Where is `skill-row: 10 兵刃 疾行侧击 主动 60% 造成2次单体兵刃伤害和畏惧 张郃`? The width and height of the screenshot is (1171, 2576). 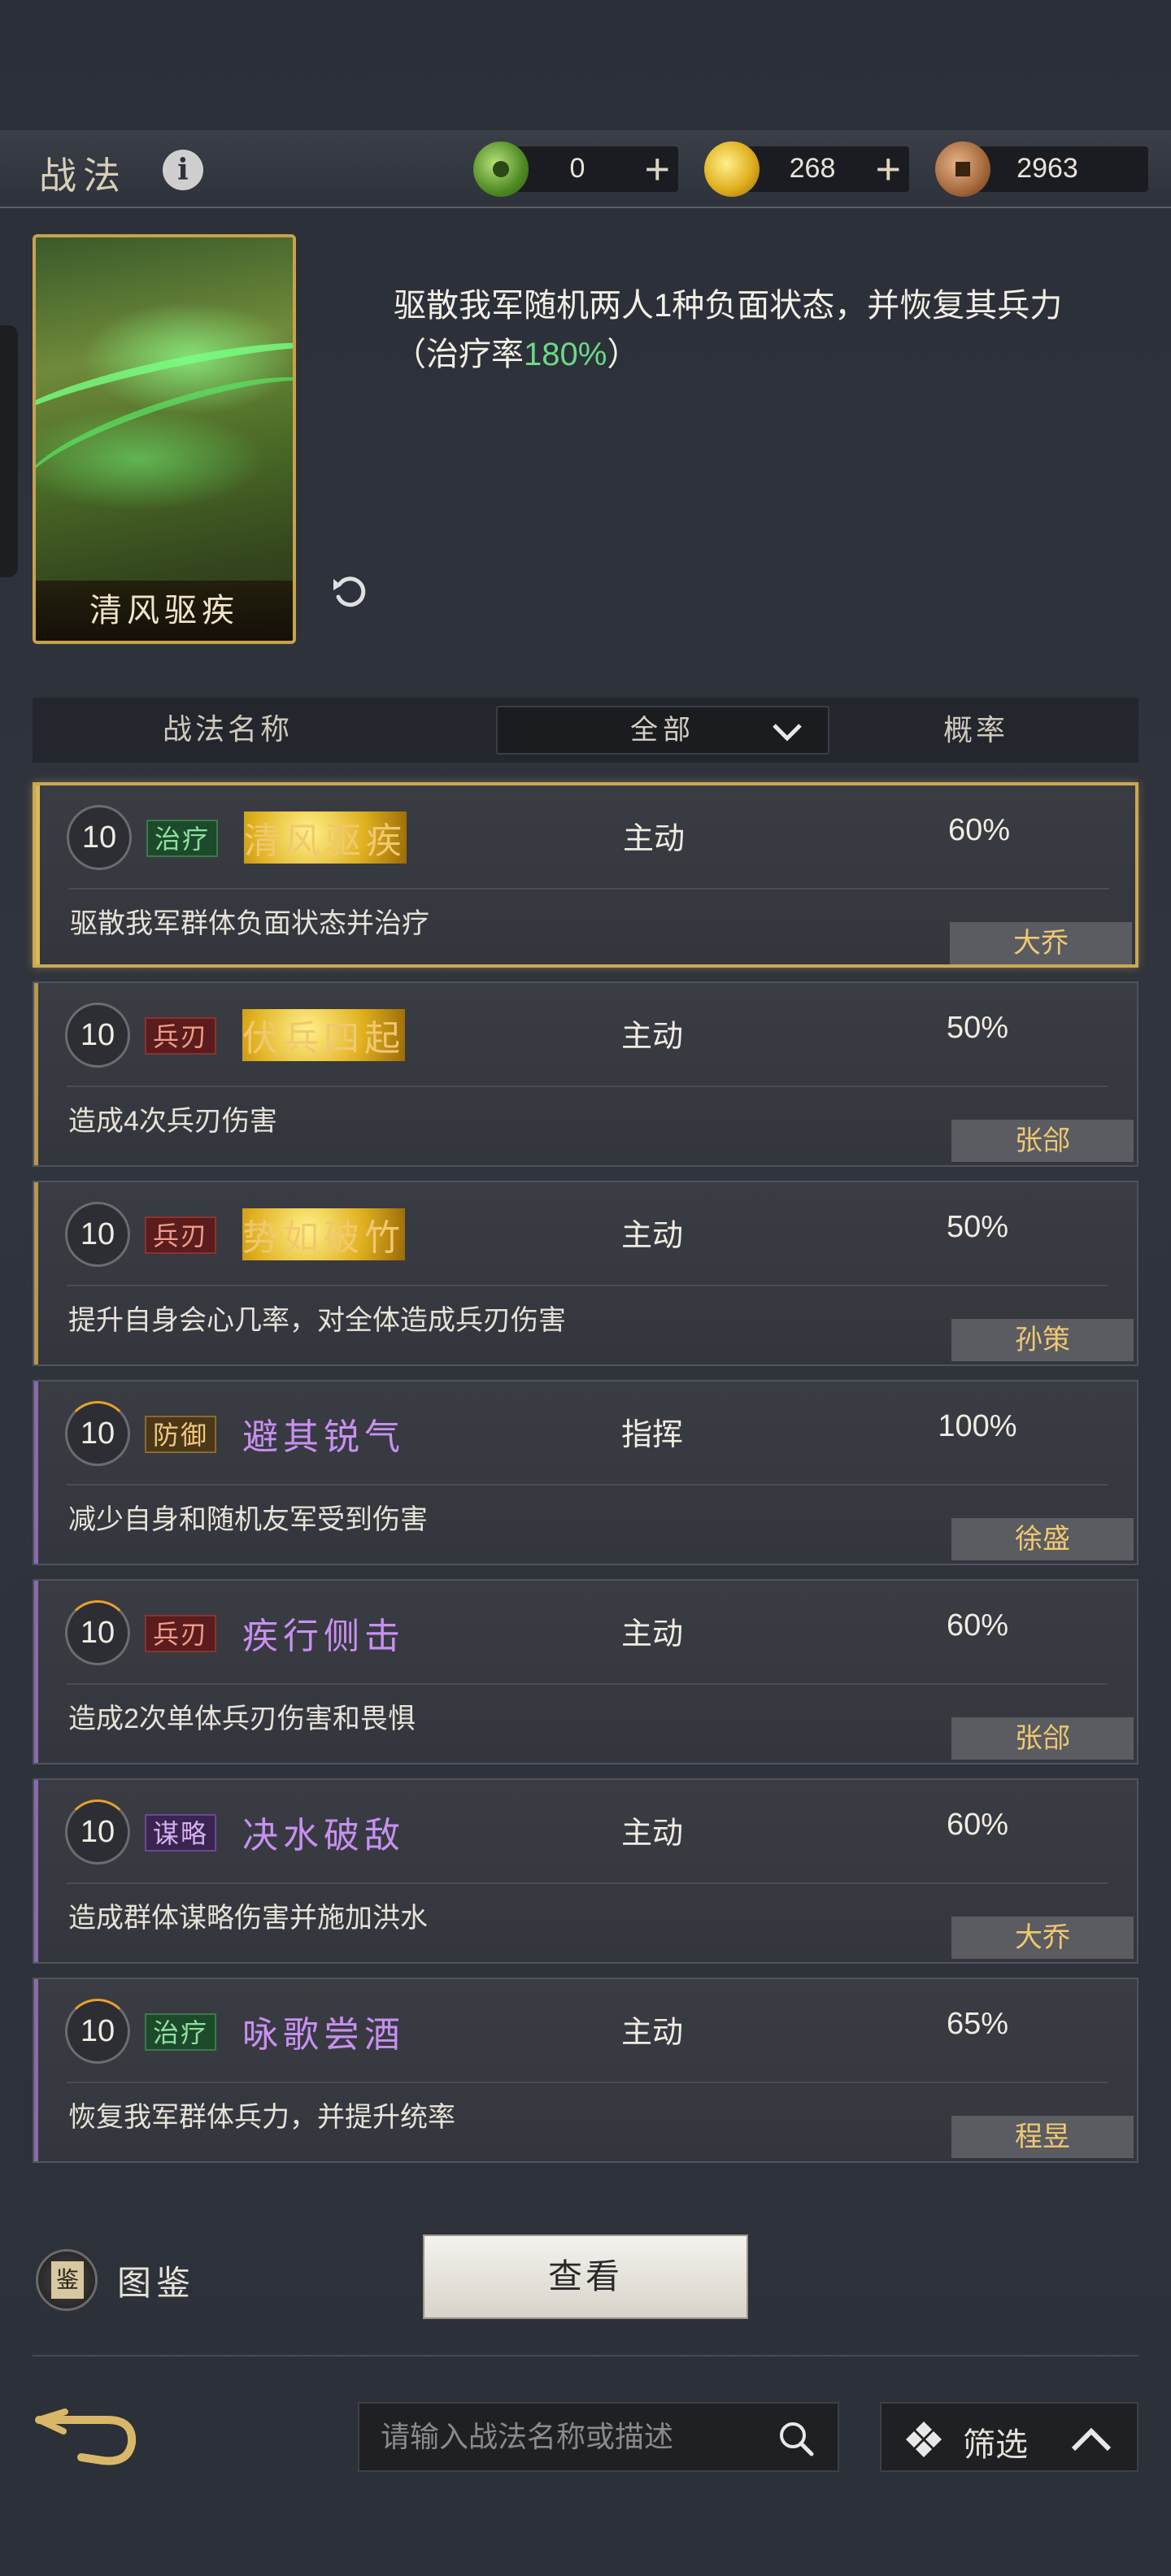 skill-row: 10 兵刃 疾行侧击 主动 60% 造成2次单体兵刃伤害和畏惧 张郃 is located at coordinates (585, 1672).